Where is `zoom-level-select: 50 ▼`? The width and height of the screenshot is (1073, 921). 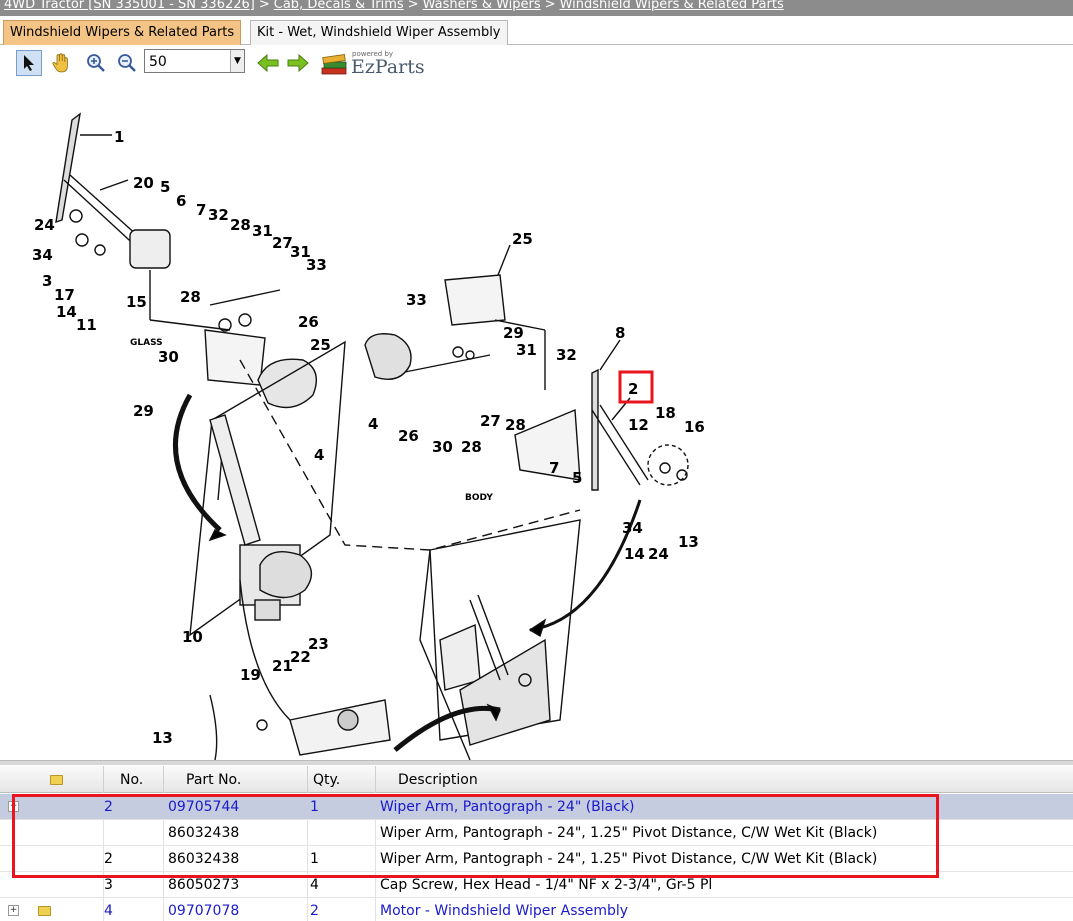
zoom-level-select: 50 ▼ is located at coordinates (194, 61).